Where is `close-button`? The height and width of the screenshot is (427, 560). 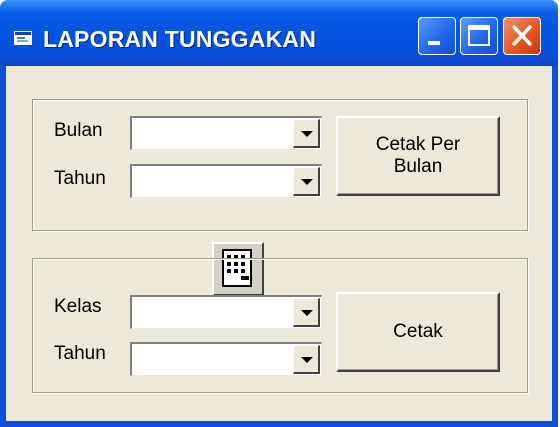 close-button is located at coordinates (522, 36).